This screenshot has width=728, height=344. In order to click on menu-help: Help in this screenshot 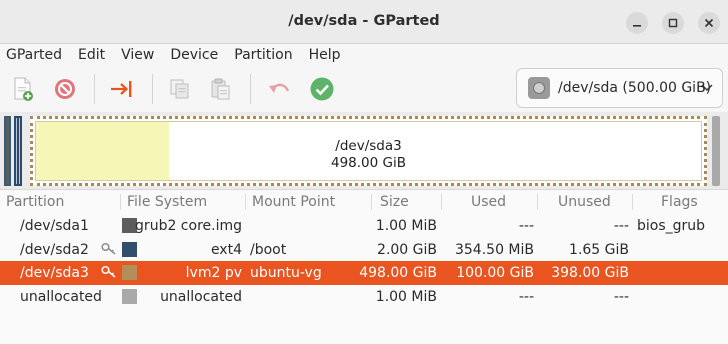, I will do `click(325, 55)`.